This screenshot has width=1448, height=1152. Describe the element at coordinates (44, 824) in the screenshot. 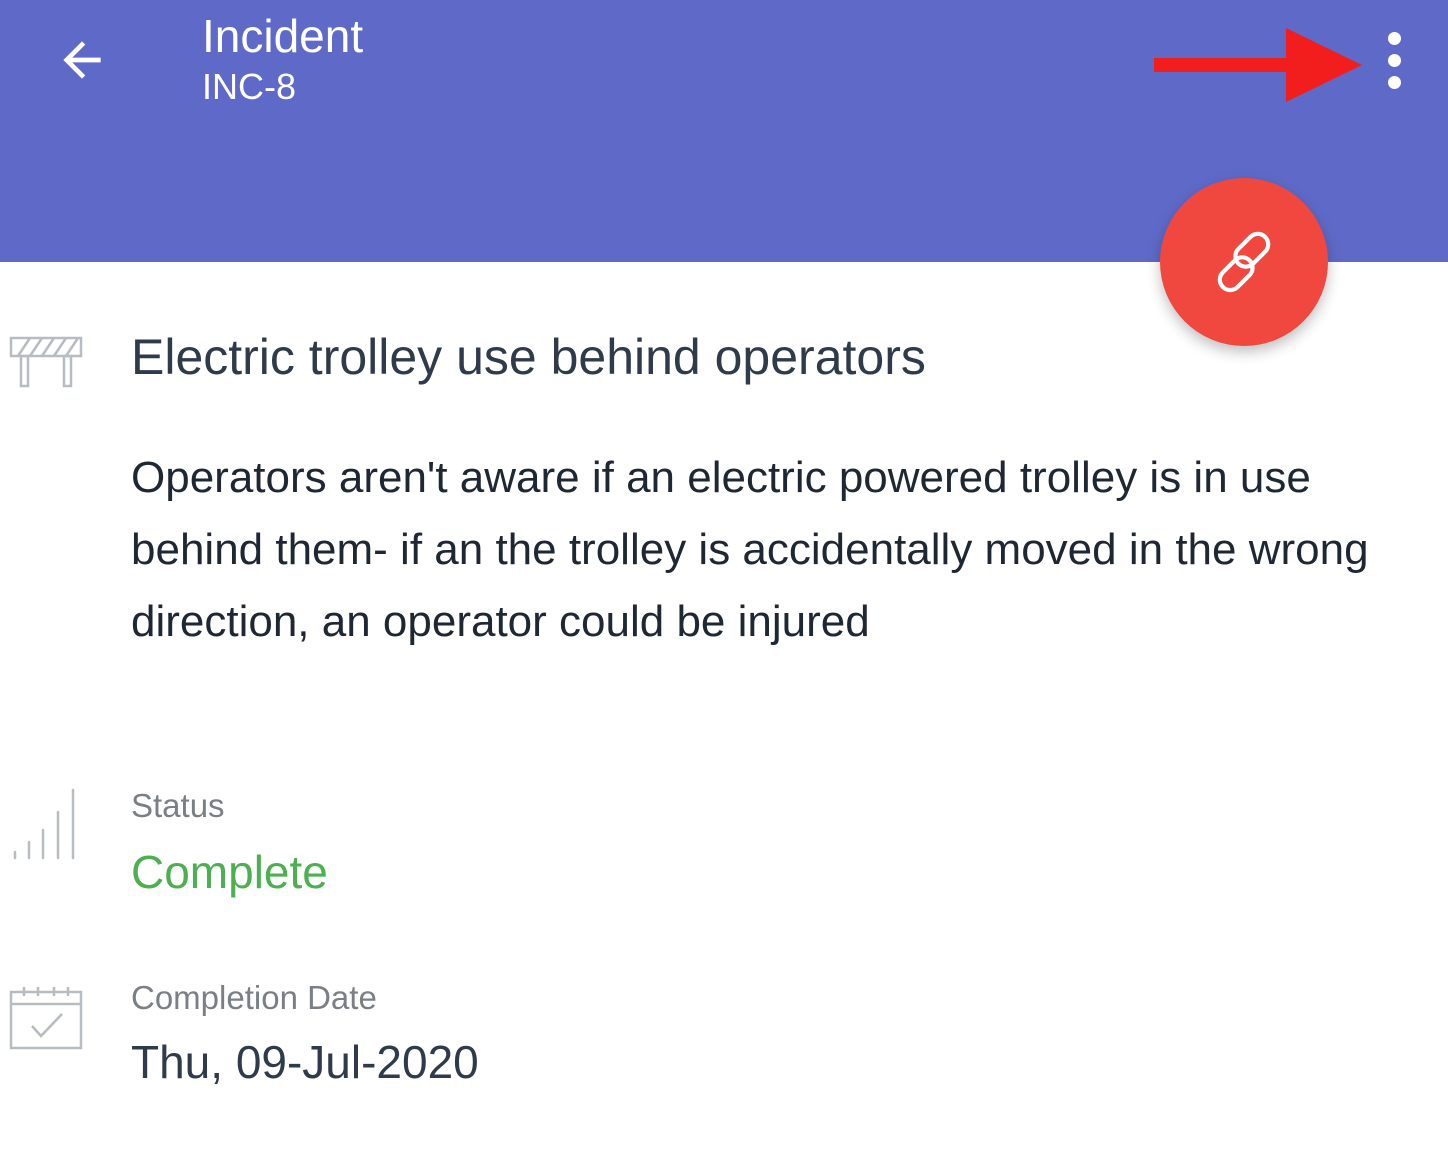

I see `signal-bars-icon` at that location.